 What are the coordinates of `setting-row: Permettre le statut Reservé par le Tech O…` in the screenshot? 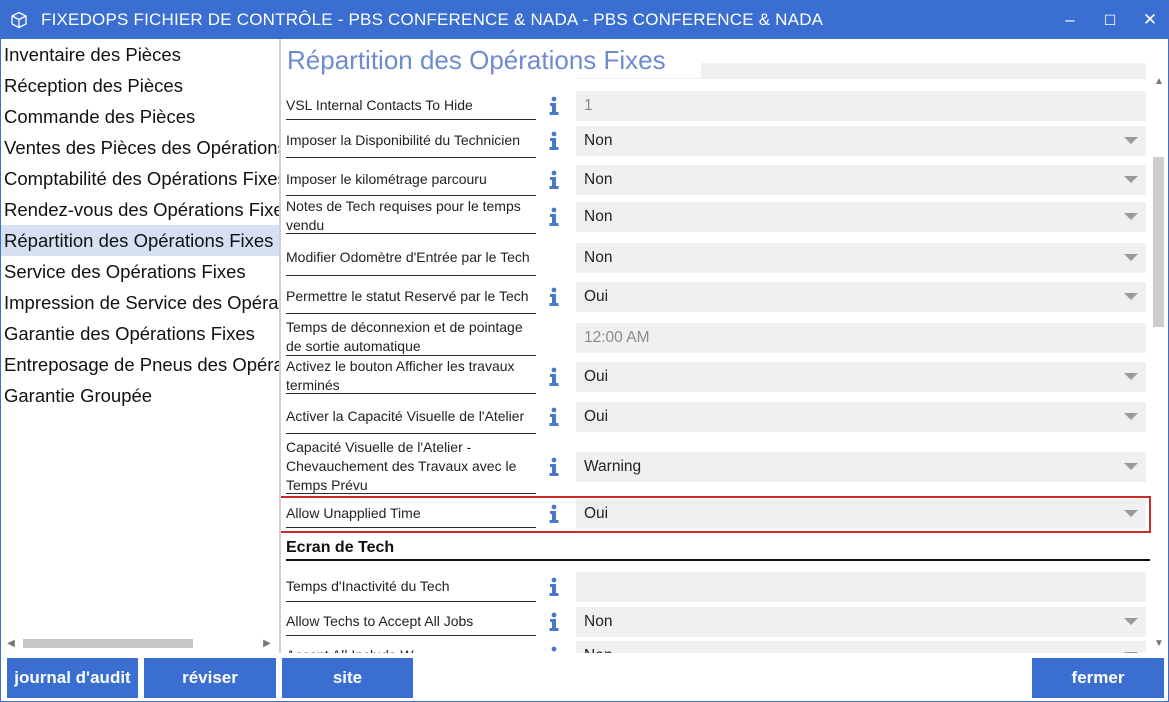 It's located at (716, 297).